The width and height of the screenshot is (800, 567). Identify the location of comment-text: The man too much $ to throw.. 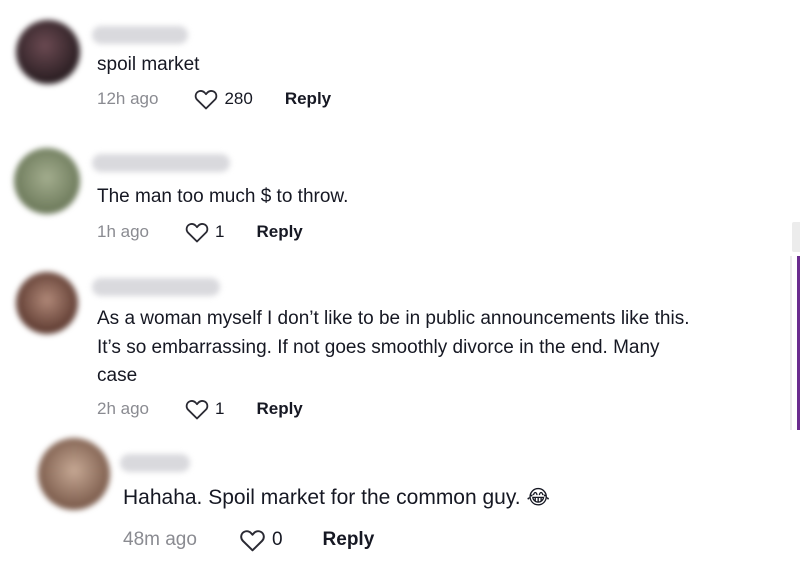
(223, 196).